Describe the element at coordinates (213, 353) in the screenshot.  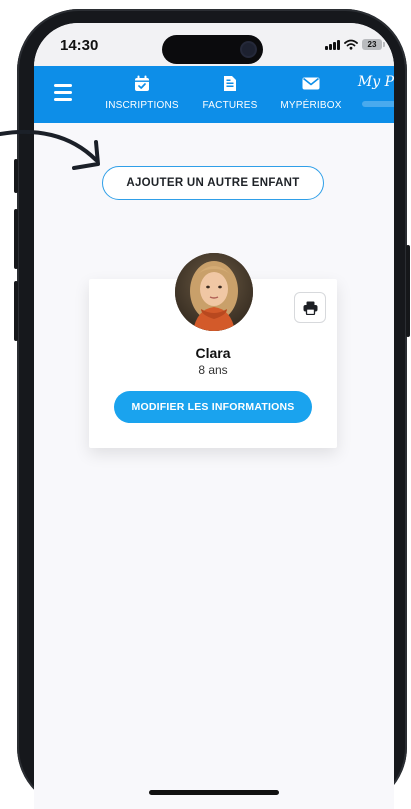
I see `child-name: Clara` at that location.